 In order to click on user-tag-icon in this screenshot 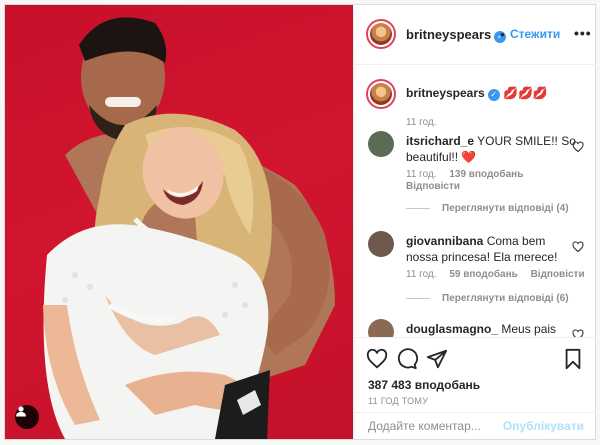, I will do `click(27, 417)`.